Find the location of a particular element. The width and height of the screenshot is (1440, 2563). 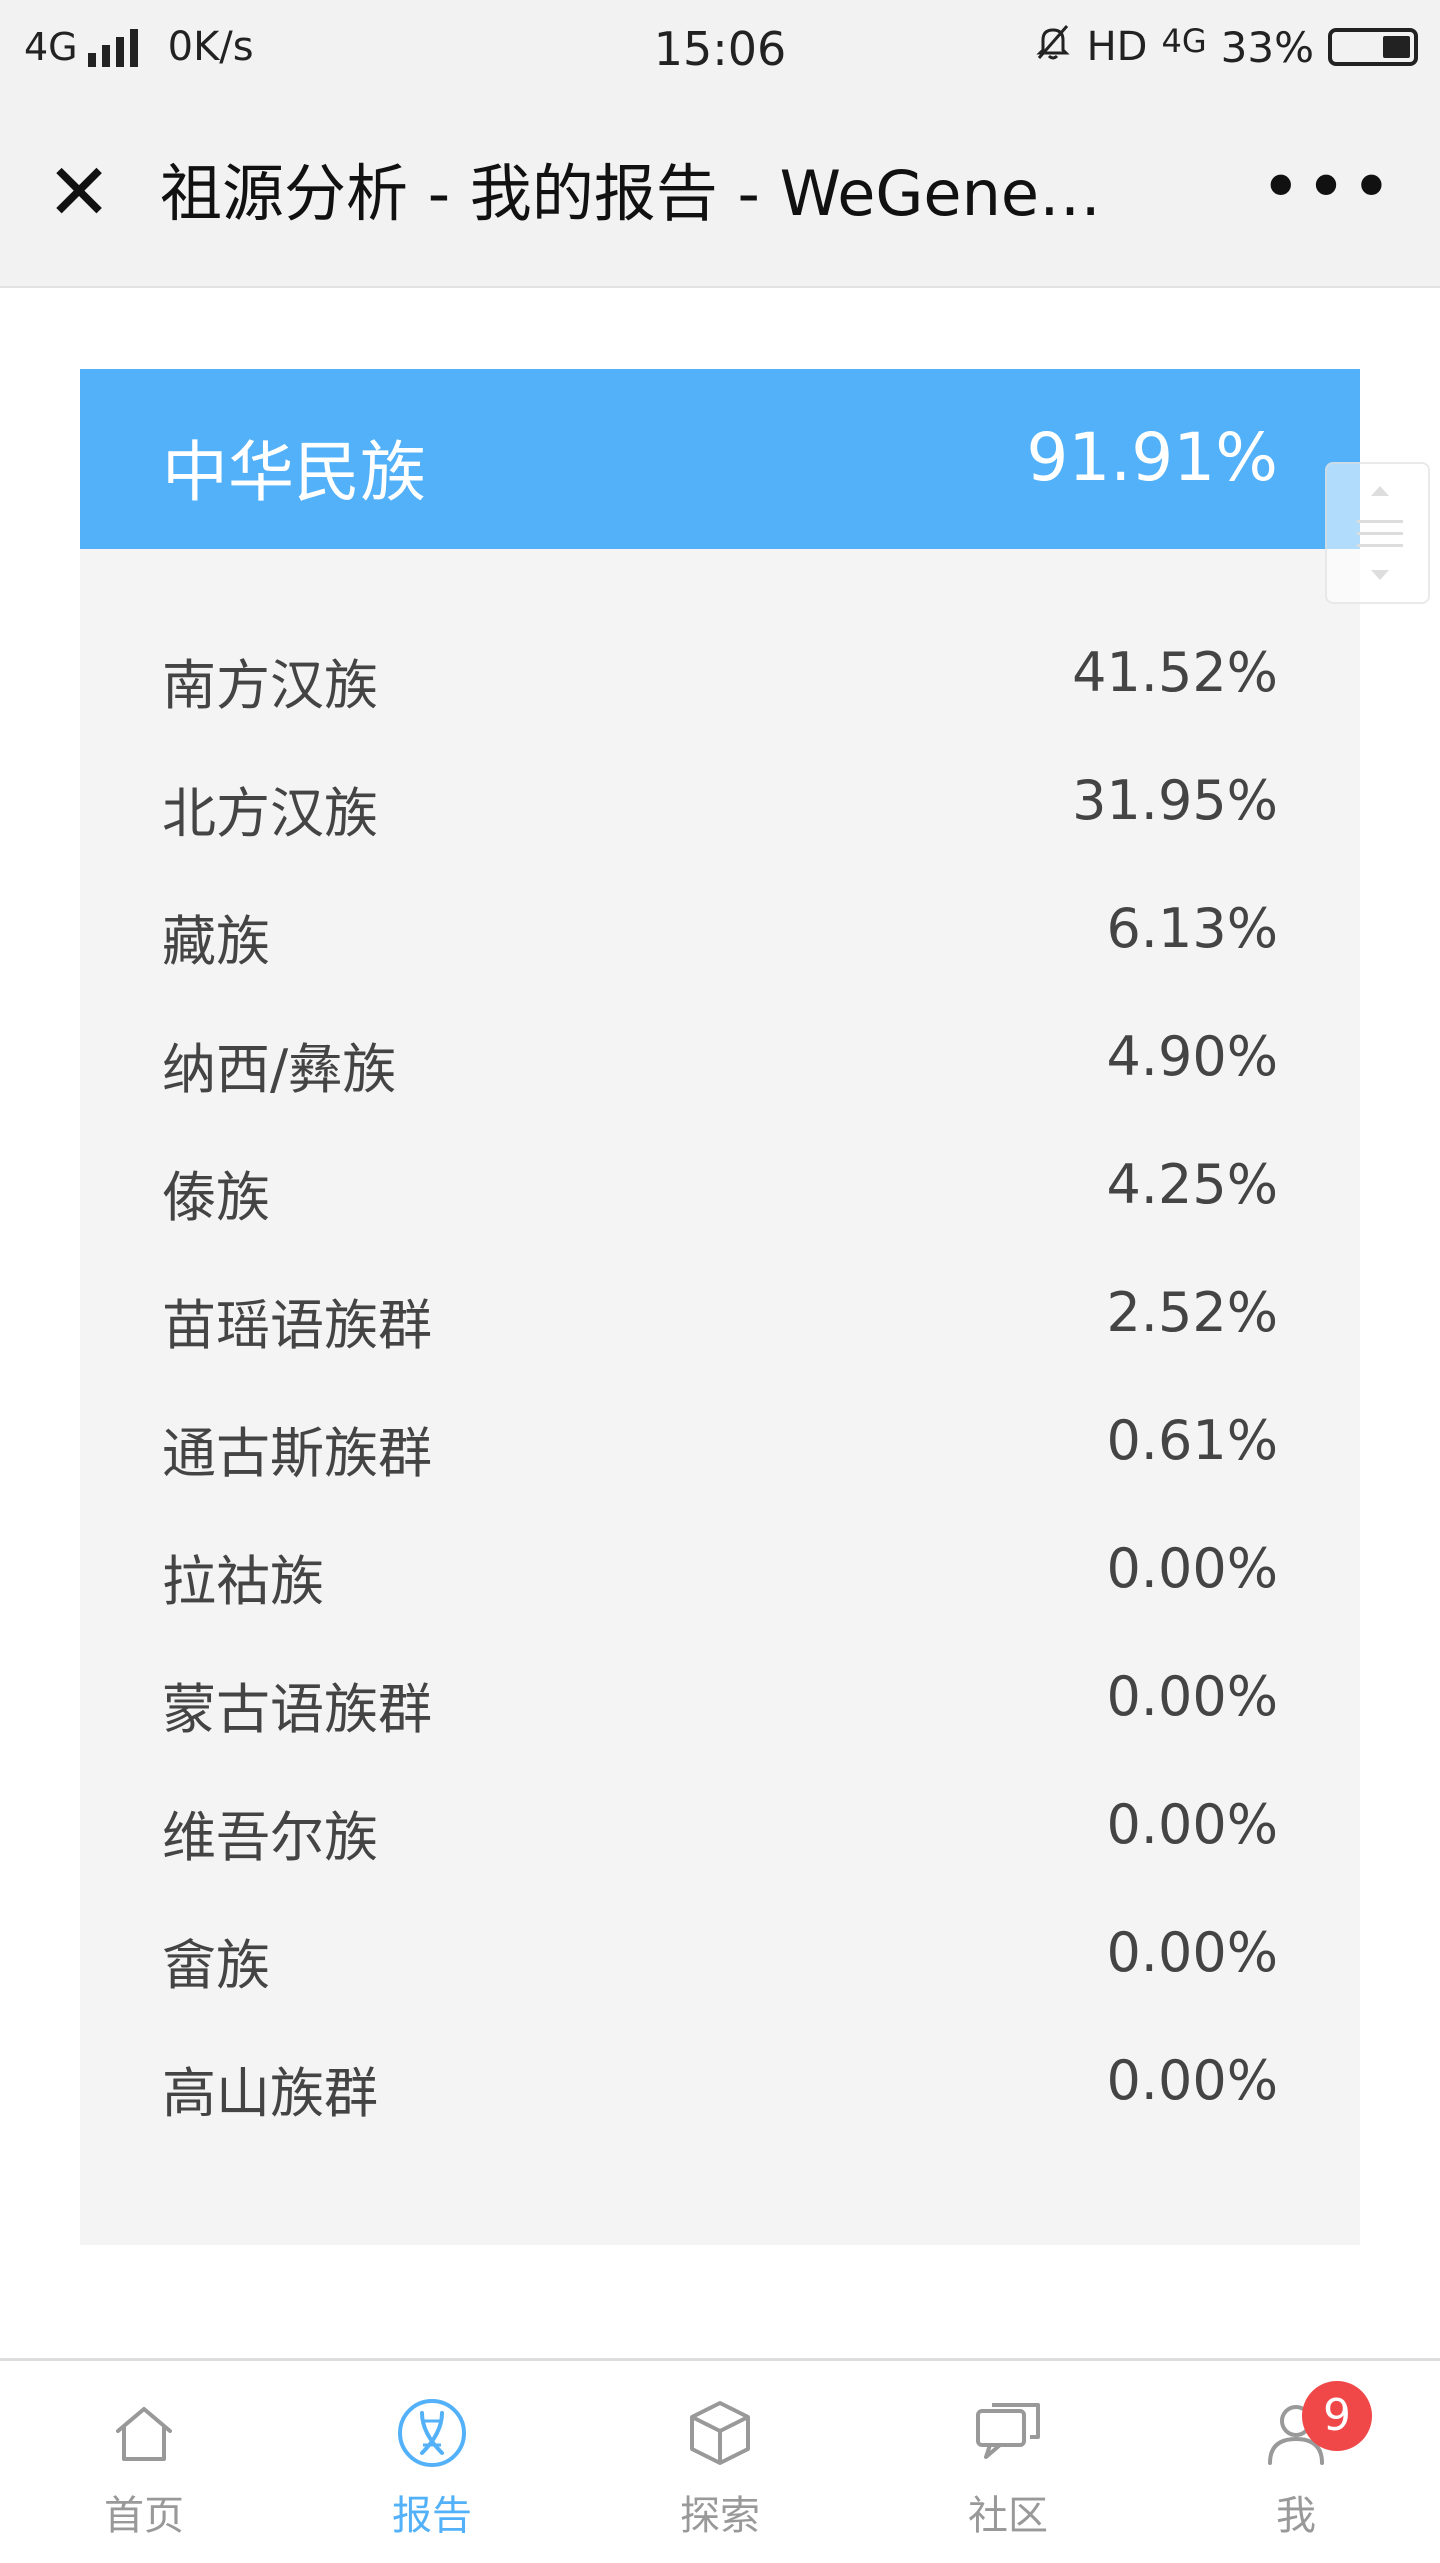

group-value: 4.25% is located at coordinates (1192, 1184).